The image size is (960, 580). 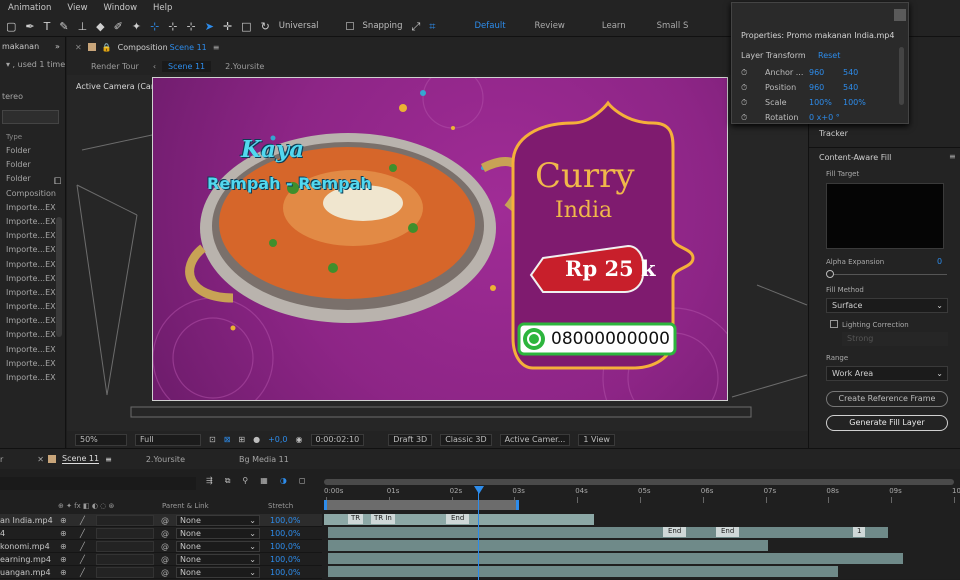 I want to click on project-type-header: Type, so click(x=32, y=137).